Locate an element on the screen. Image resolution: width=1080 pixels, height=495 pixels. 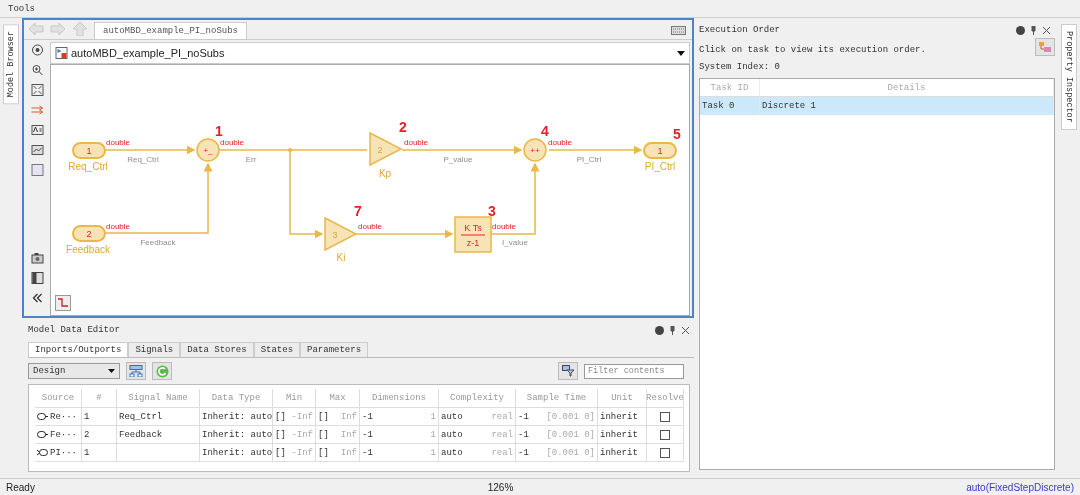
tab: Signals is located at coordinates (154, 349).